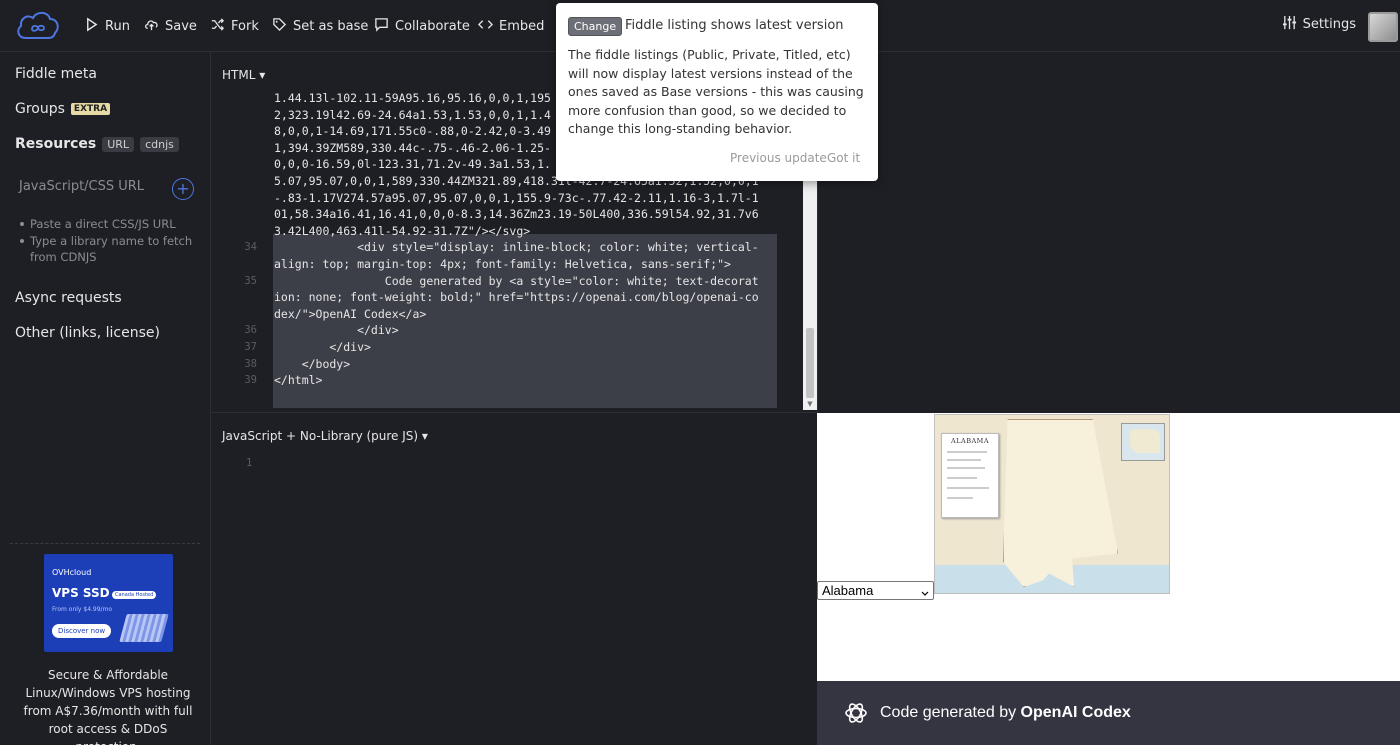 The height and width of the screenshot is (745, 1400). Describe the element at coordinates (810, 363) in the screenshot. I see `scrollbar-thumb` at that location.